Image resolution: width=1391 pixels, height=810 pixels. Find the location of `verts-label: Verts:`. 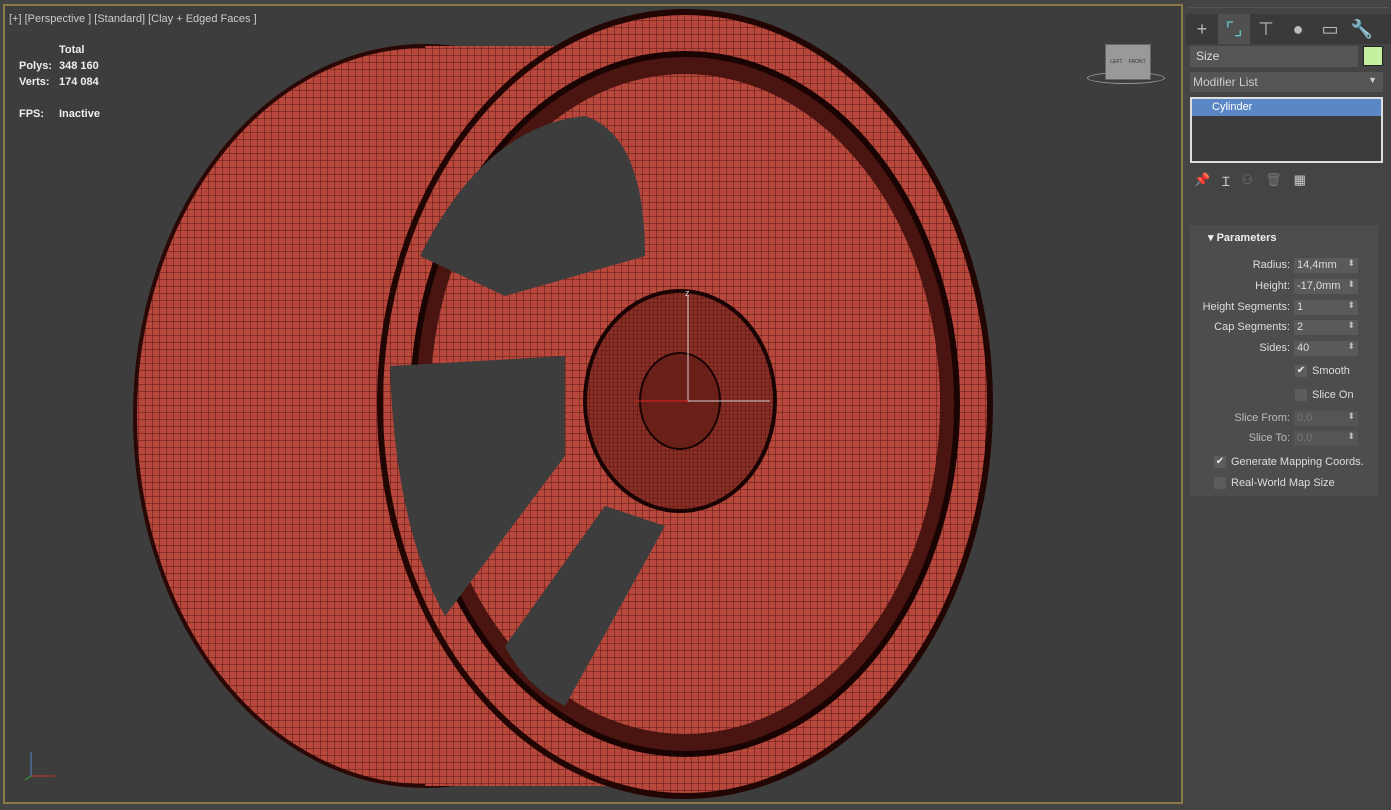

verts-label: Verts: is located at coordinates (34, 82).